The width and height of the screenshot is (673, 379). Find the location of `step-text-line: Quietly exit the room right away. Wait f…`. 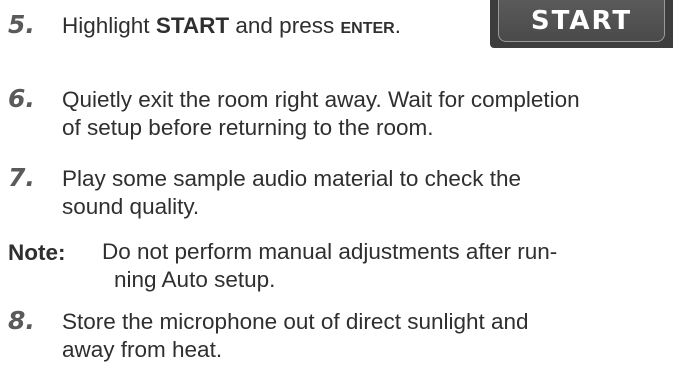

step-text-line: Quietly exit the room right away. Wait f… is located at coordinates (321, 99).